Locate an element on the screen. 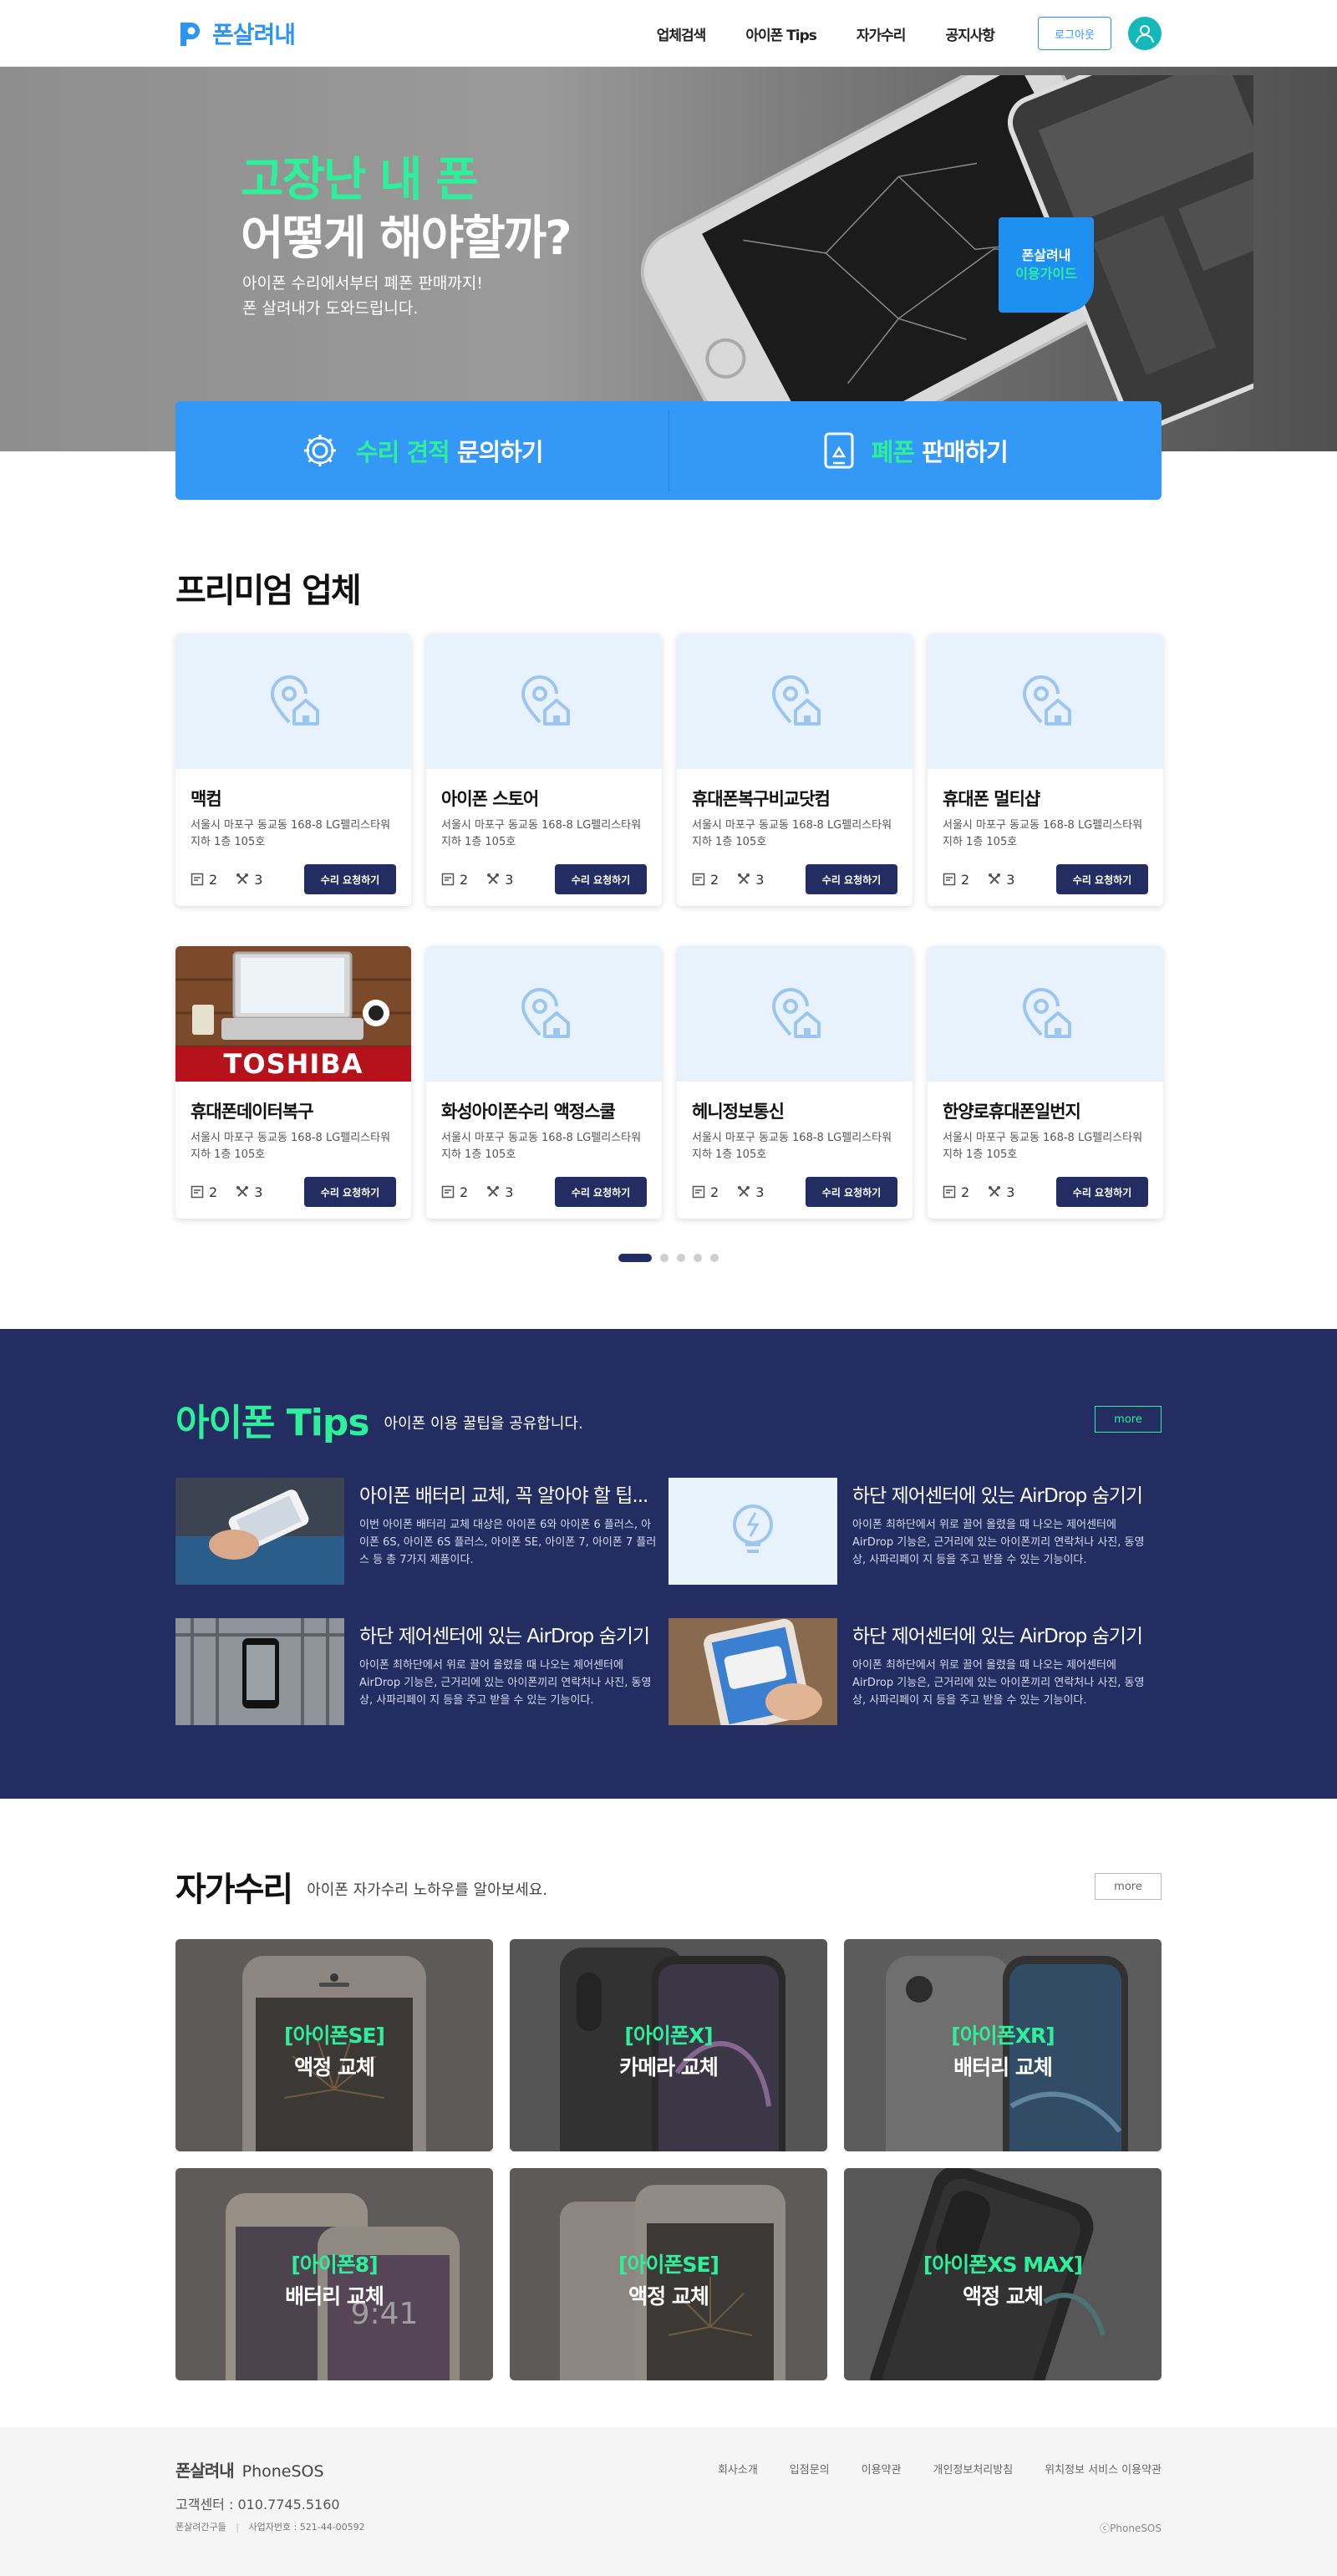  footer-link-location-terms: 위치정보 서비스 이용약관 is located at coordinates (1103, 2469).